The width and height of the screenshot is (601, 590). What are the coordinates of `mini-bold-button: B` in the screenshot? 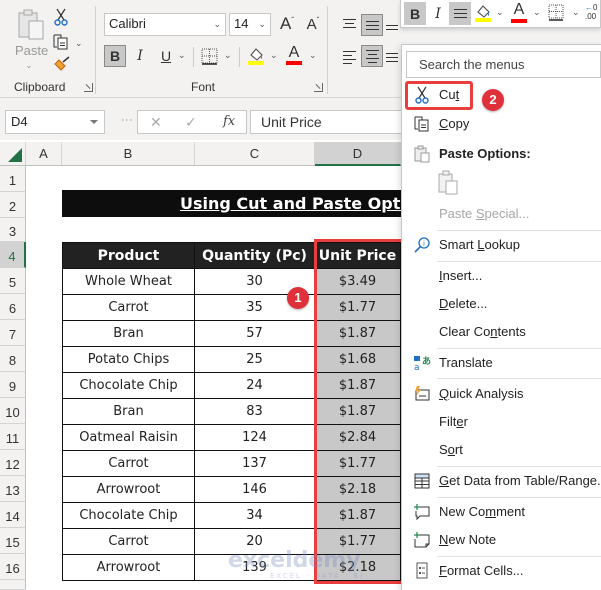 It's located at (415, 13).